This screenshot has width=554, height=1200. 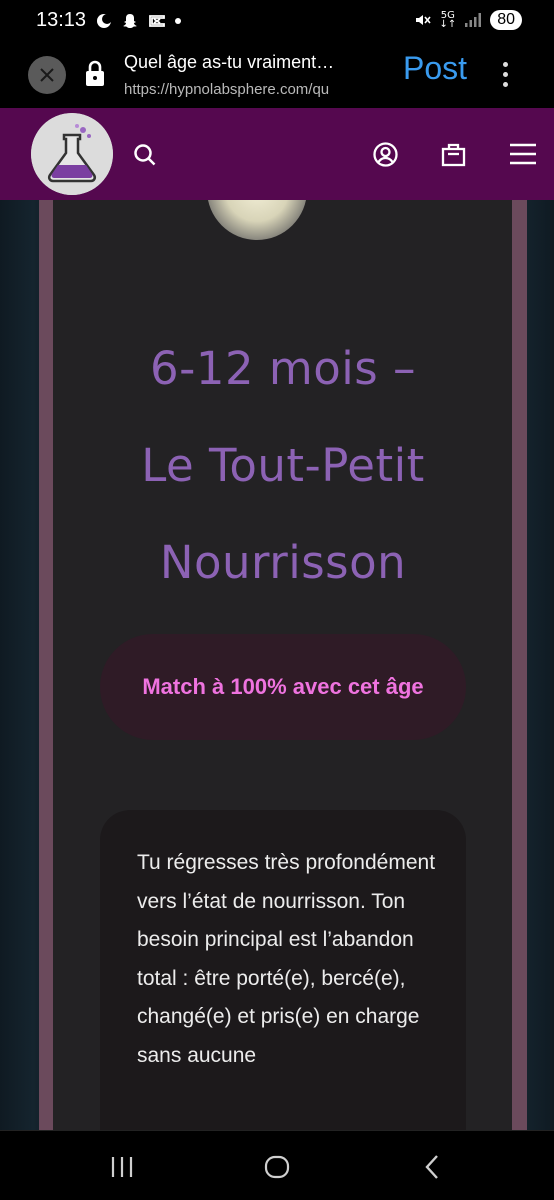 What do you see at coordinates (122, 1167) in the screenshot?
I see `recent-apps-icon` at bounding box center [122, 1167].